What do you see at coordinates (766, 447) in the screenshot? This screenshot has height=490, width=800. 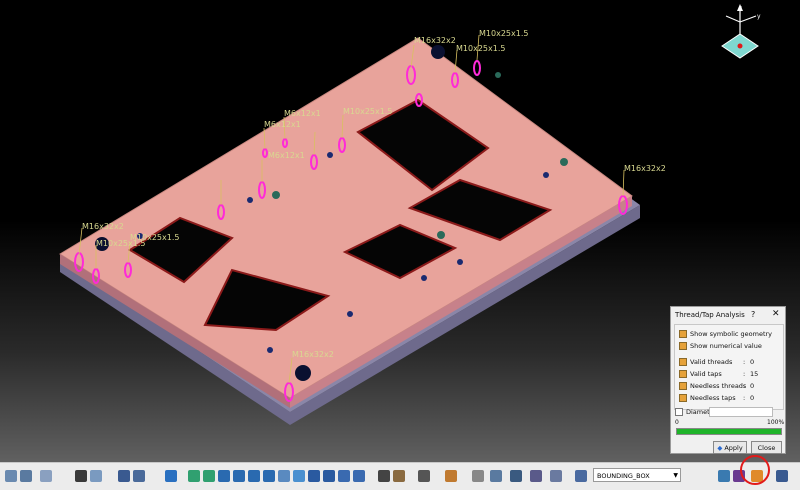 I see `close-button: Close` at bounding box center [766, 447].